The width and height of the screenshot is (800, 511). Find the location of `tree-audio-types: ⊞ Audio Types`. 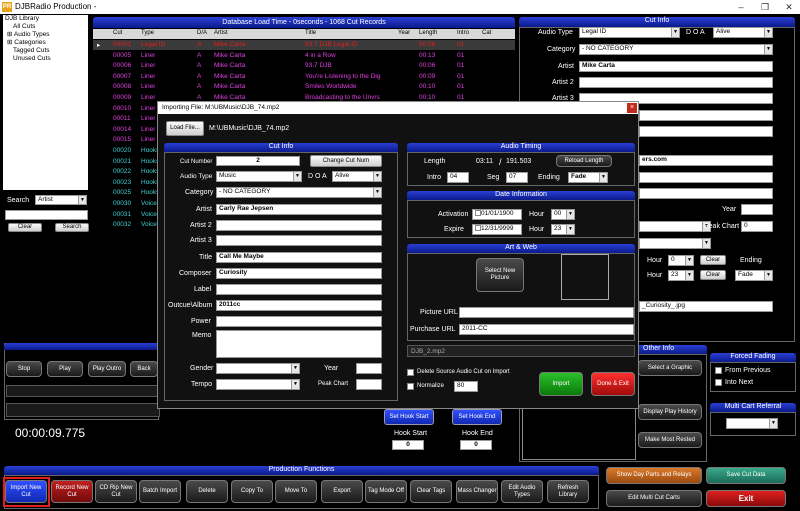

tree-audio-types: ⊞ Audio Types is located at coordinates (45, 35).